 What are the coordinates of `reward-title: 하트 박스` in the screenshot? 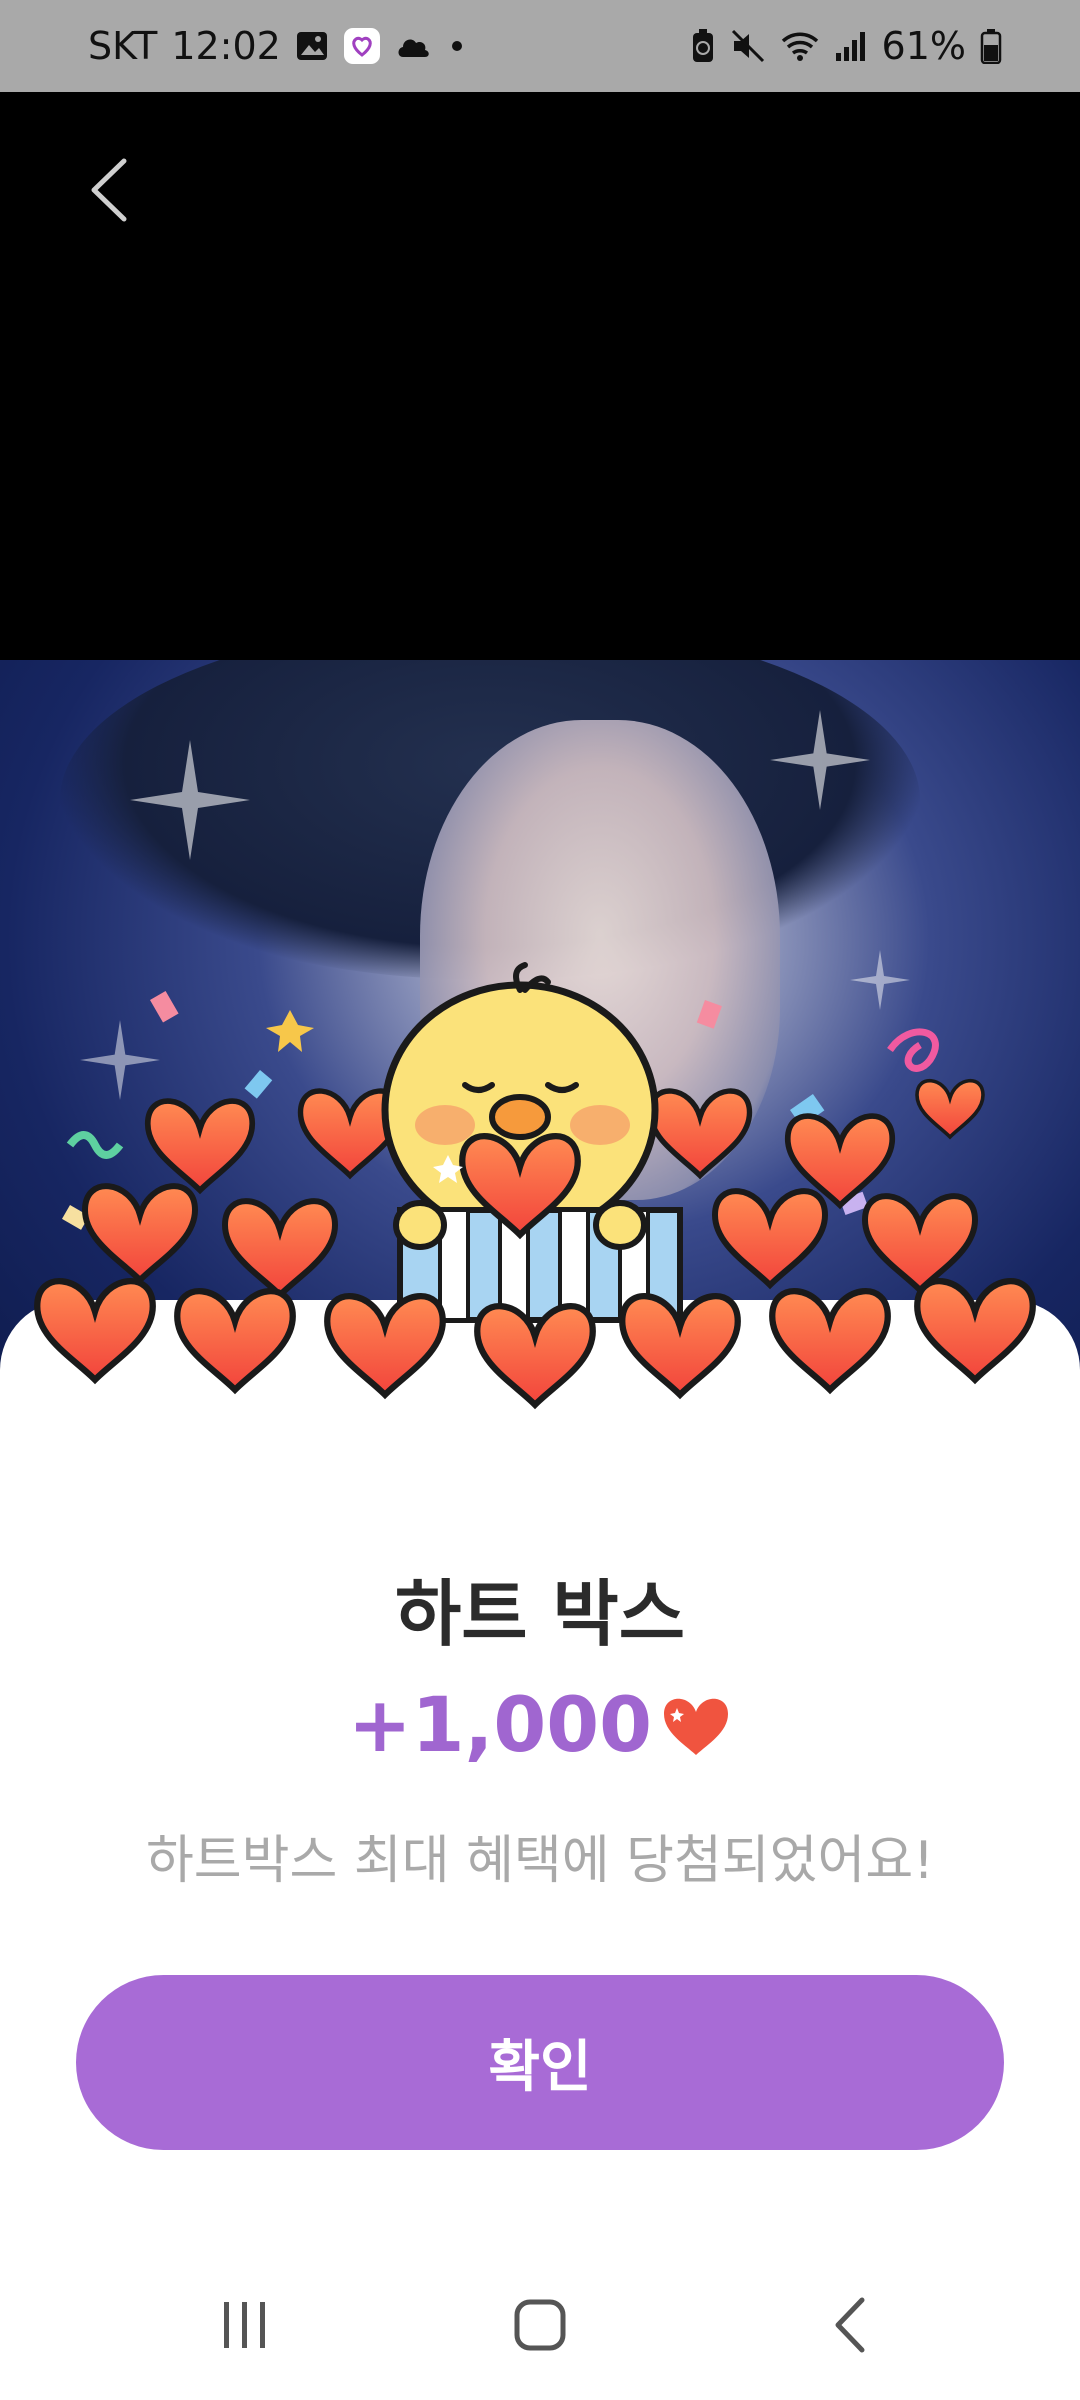 It's located at (540, 1614).